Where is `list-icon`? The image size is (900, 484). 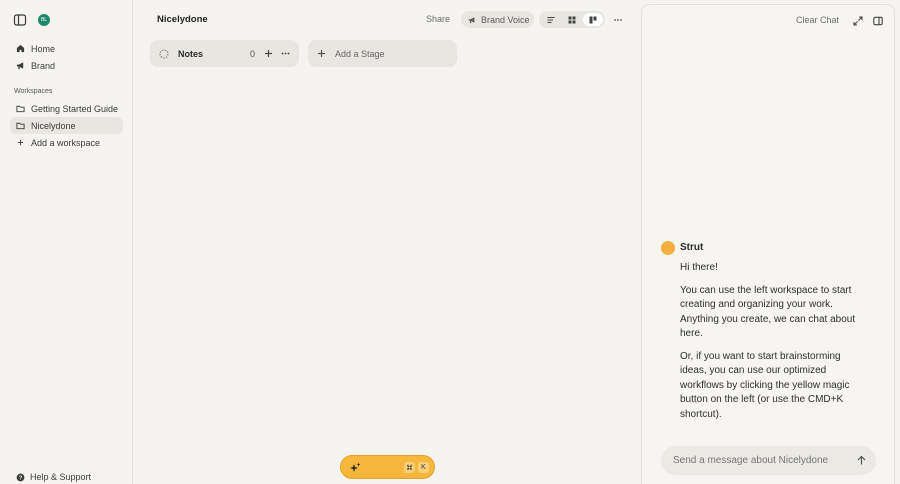
list-icon is located at coordinates (551, 20).